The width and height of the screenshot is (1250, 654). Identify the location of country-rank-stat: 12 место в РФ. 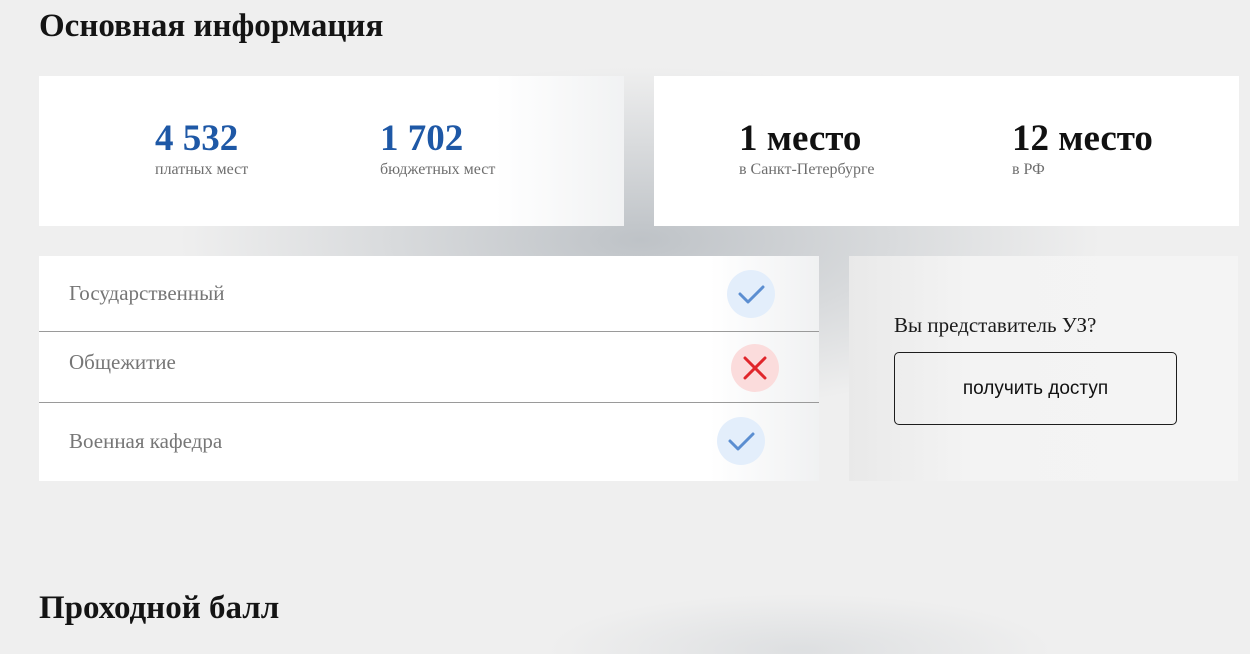
(1082, 148).